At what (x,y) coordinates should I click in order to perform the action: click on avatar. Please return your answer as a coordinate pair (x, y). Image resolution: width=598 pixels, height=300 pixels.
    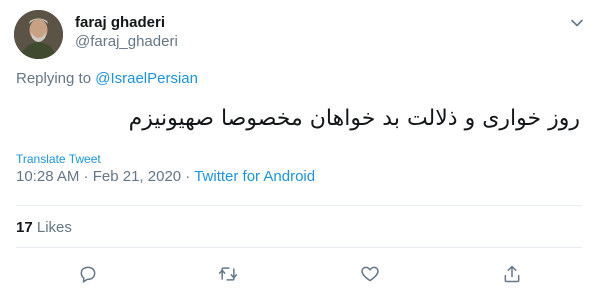
    Looking at the image, I should click on (38, 34).